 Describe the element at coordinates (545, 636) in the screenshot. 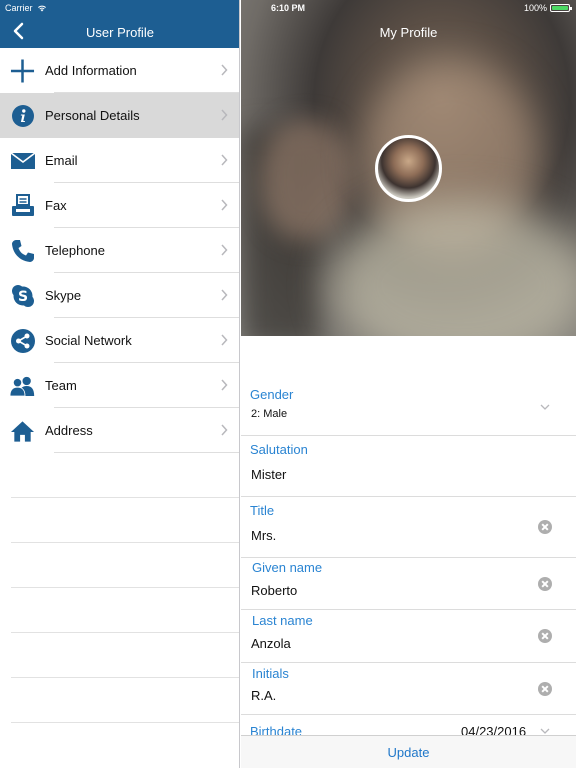

I see `clear-last-name-button` at that location.